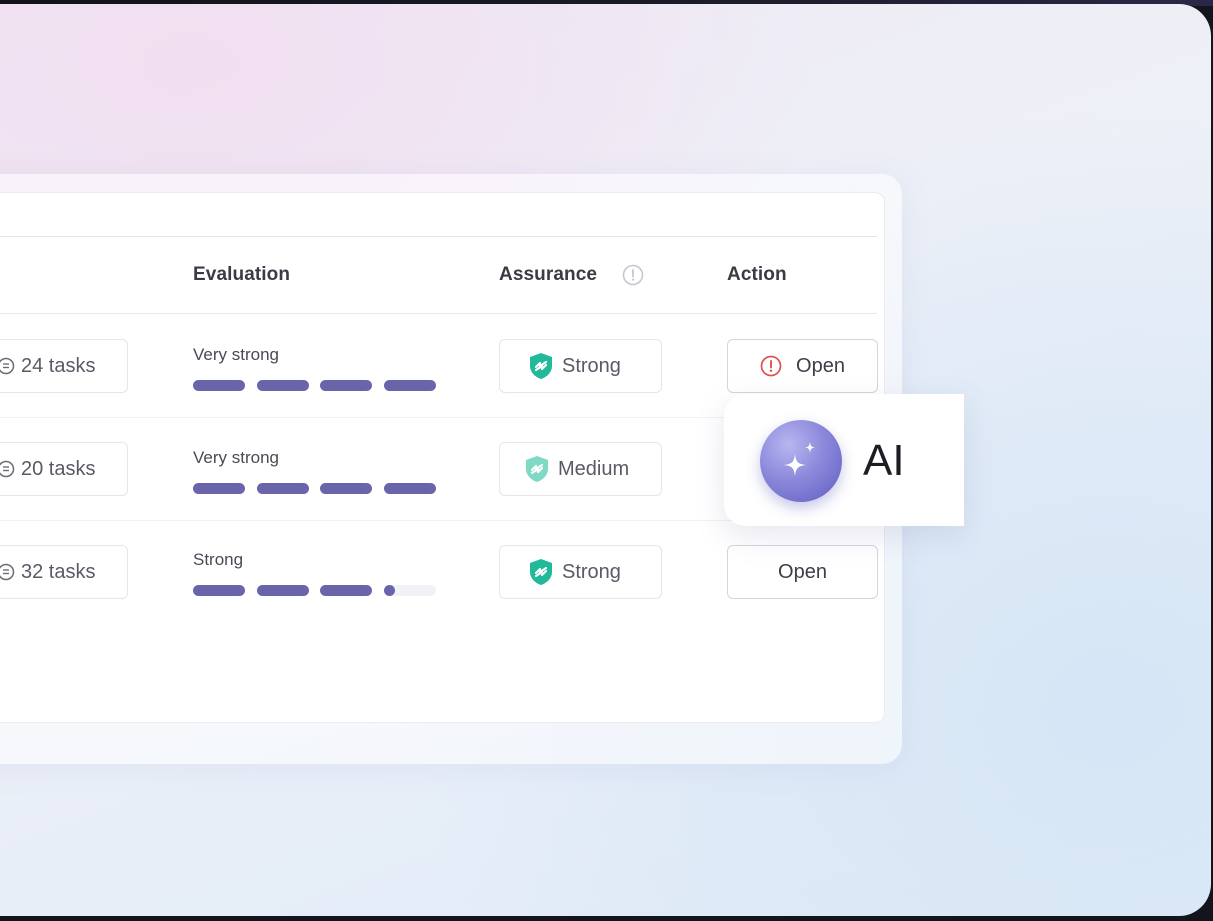 The image size is (1213, 921). I want to click on tasks-pill: 32 tasks, so click(64, 572).